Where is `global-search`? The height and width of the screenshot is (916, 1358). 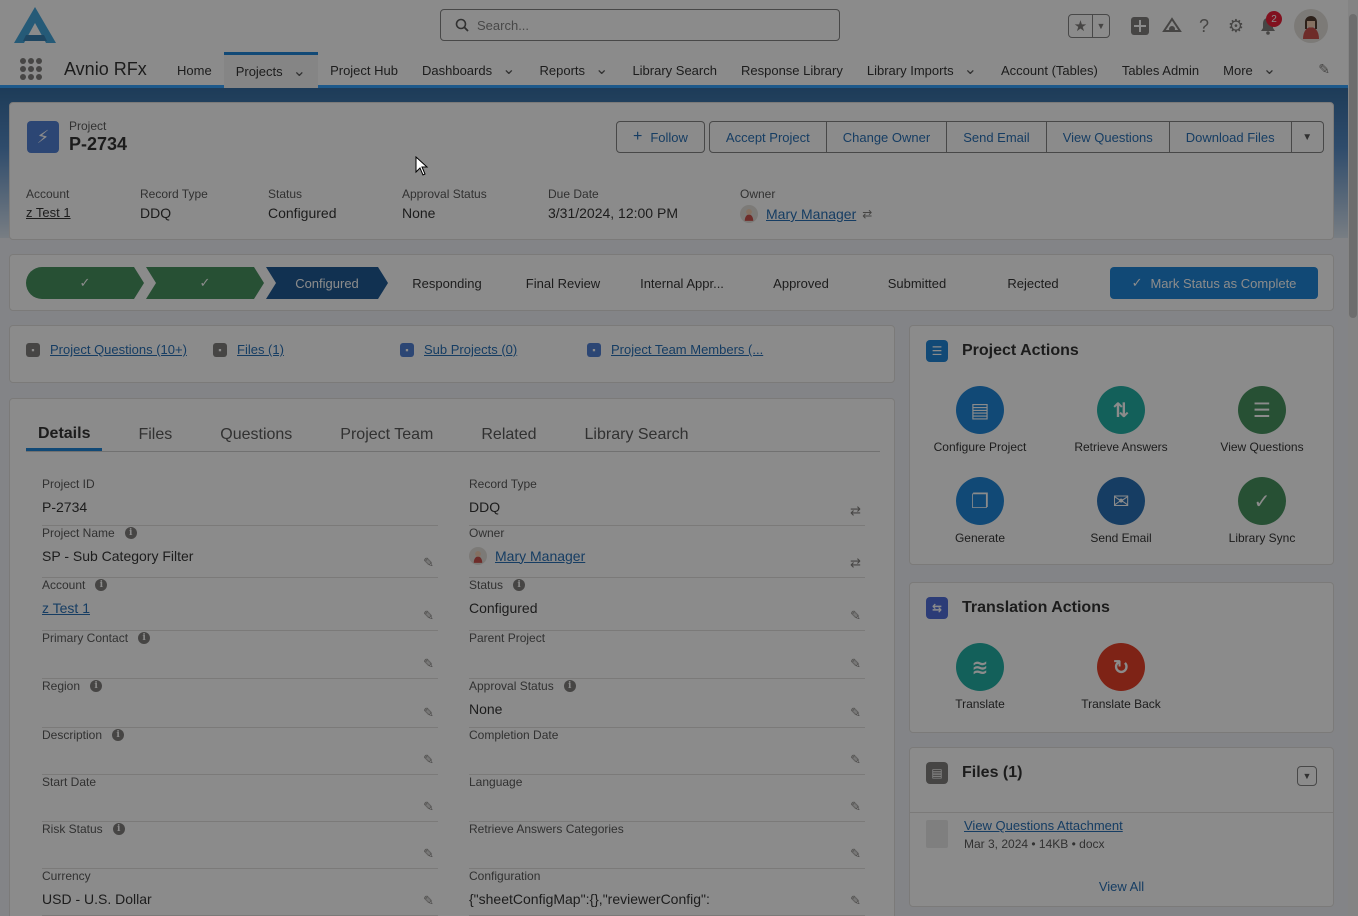
global-search is located at coordinates (640, 25).